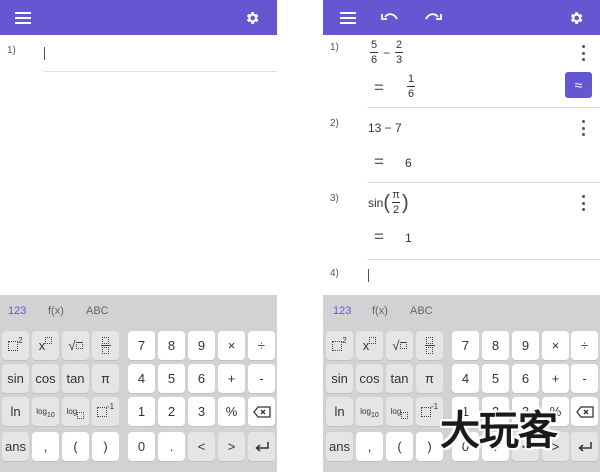  Describe the element at coordinates (461, 145) in the screenshot. I see `expression-row: 2) 13 − 7 = 6` at that location.